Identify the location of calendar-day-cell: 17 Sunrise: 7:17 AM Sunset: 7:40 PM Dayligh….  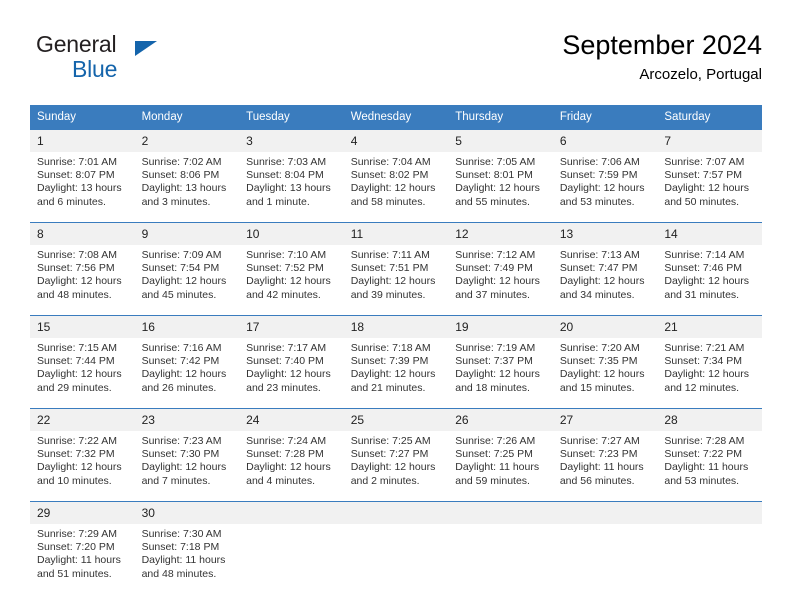
(291, 362).